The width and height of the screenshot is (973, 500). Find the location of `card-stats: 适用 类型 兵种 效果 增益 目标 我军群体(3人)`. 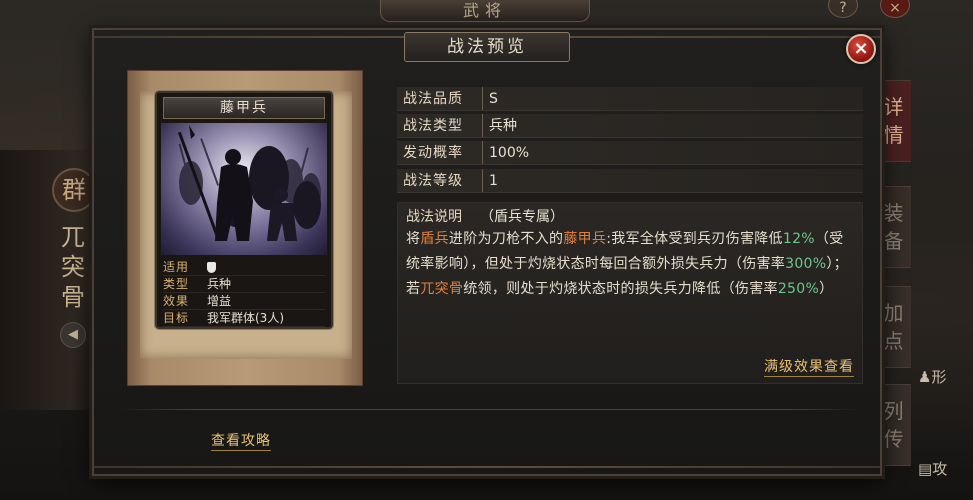

card-stats: 适用 类型 兵种 效果 增益 目标 我军群体(3人) is located at coordinates (244, 293).